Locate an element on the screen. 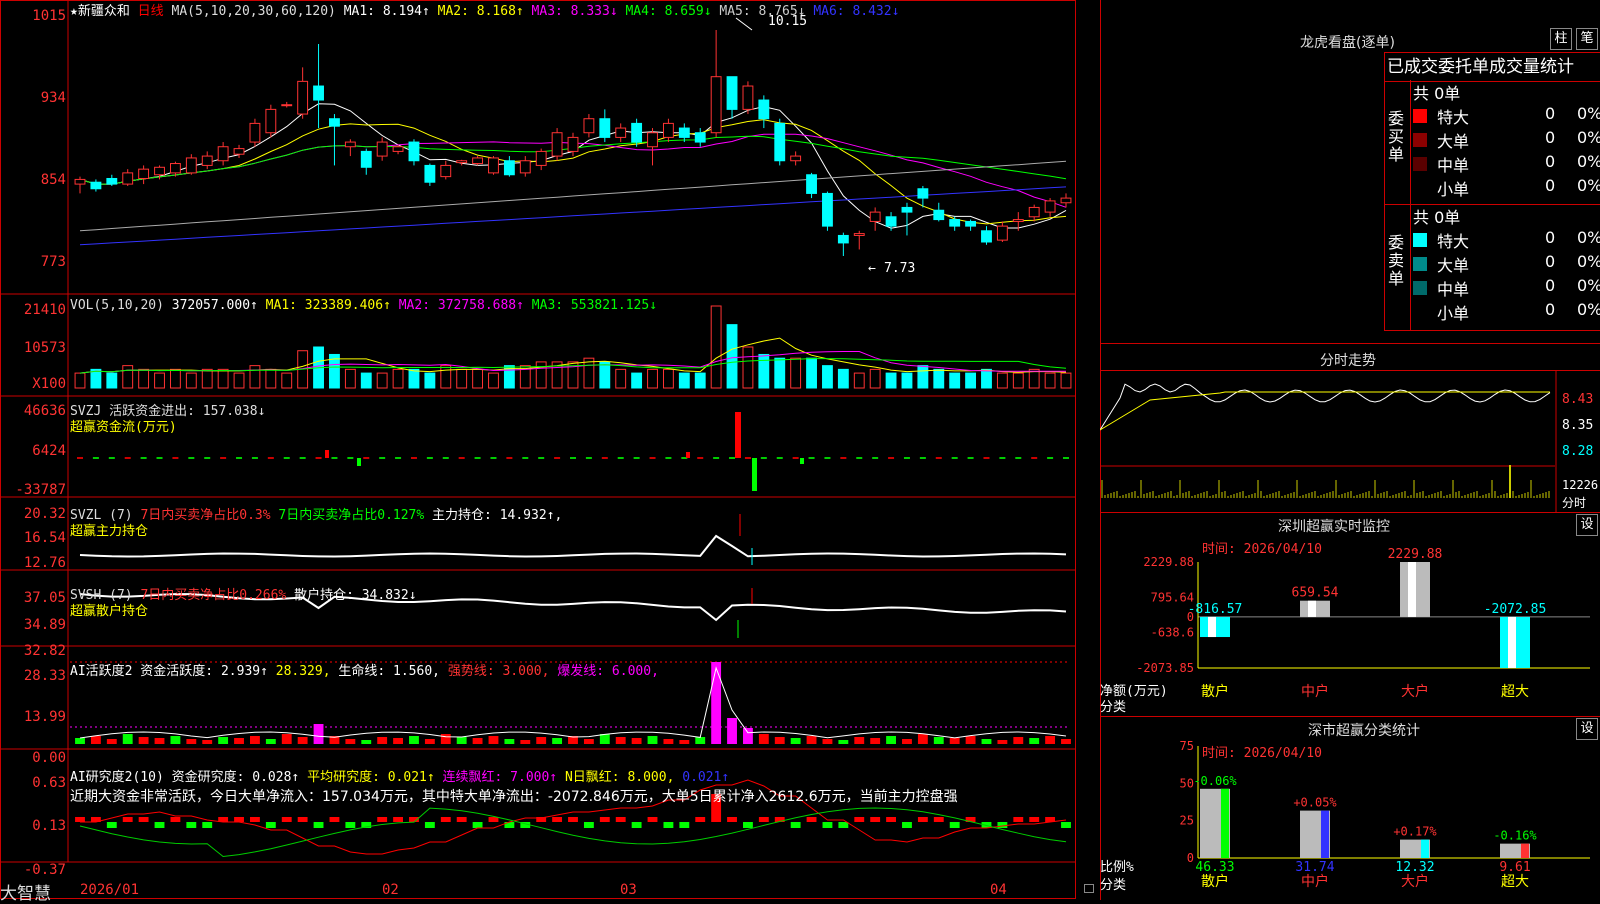 This screenshot has width=1600, height=904. svsh-tick-3: 32.82 is located at coordinates (44, 651).